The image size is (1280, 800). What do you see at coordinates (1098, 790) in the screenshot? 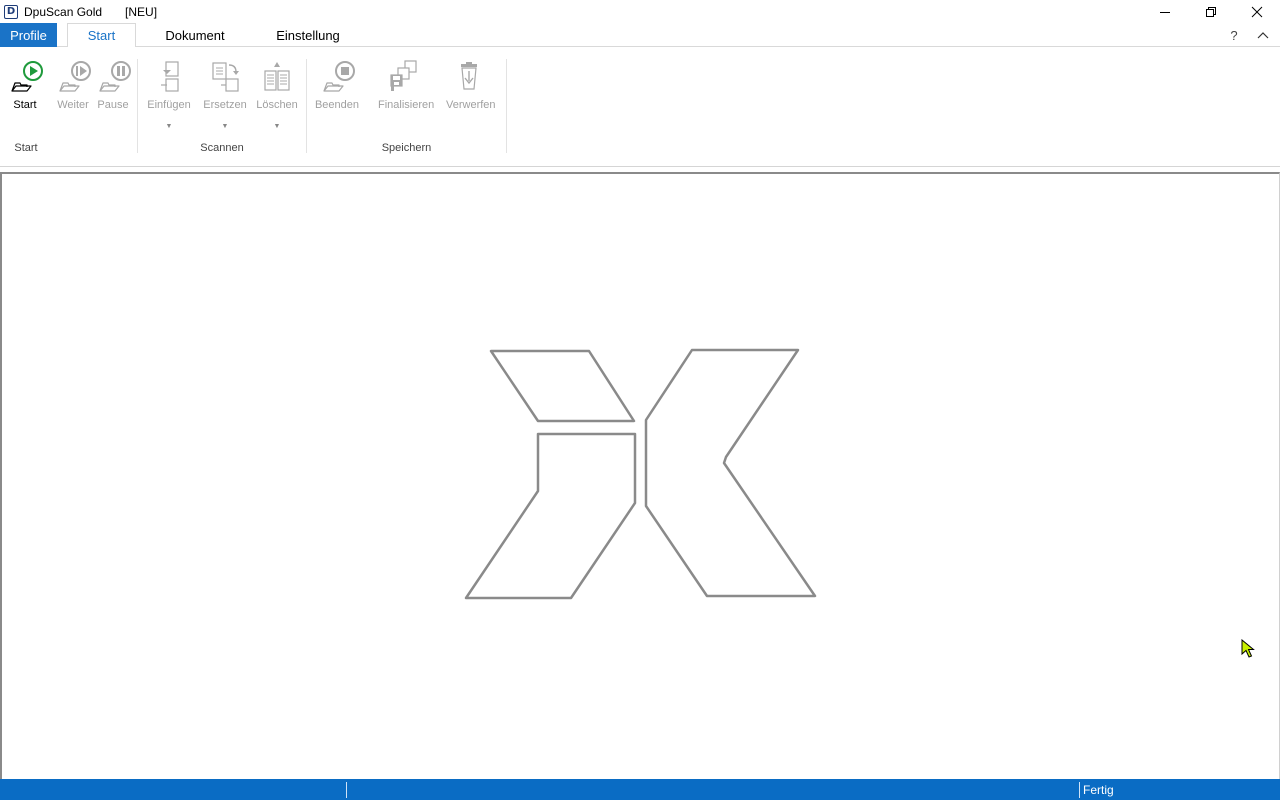
I see `status-text: Fertig` at bounding box center [1098, 790].